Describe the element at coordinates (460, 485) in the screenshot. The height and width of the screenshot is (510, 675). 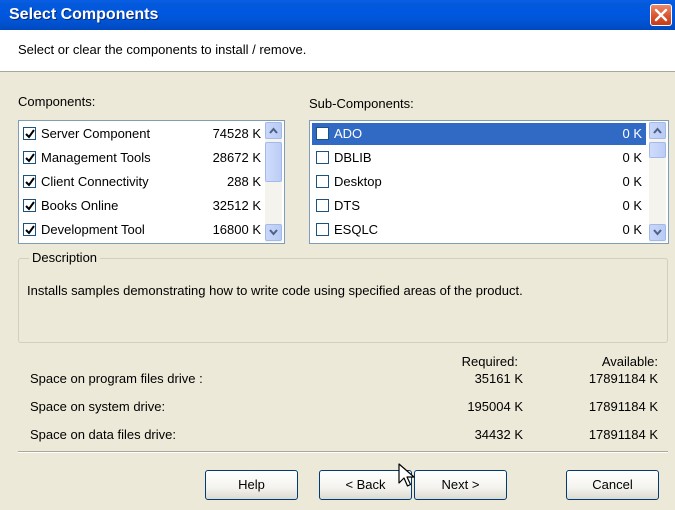
I see `next-button: Next >` at that location.